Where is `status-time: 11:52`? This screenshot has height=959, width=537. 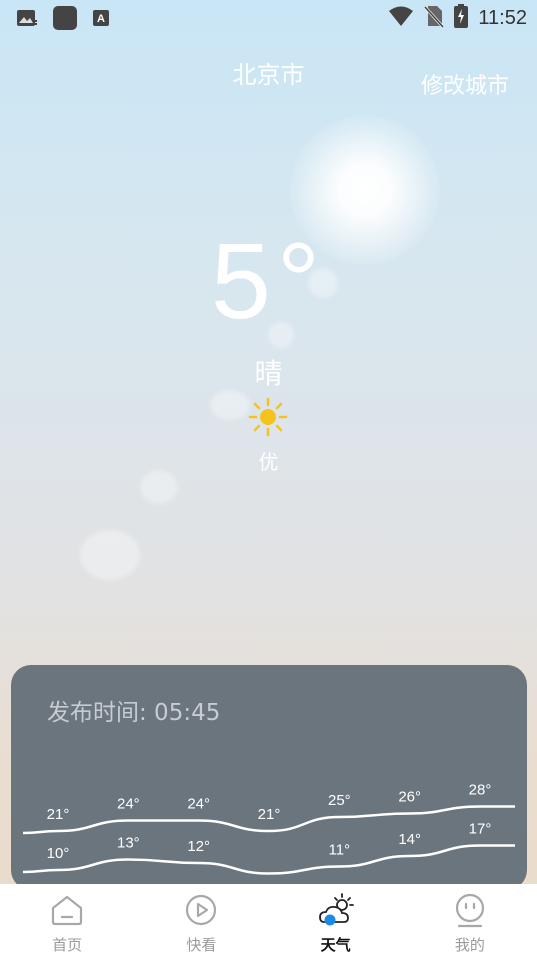
status-time: 11:52 is located at coordinates (502, 17).